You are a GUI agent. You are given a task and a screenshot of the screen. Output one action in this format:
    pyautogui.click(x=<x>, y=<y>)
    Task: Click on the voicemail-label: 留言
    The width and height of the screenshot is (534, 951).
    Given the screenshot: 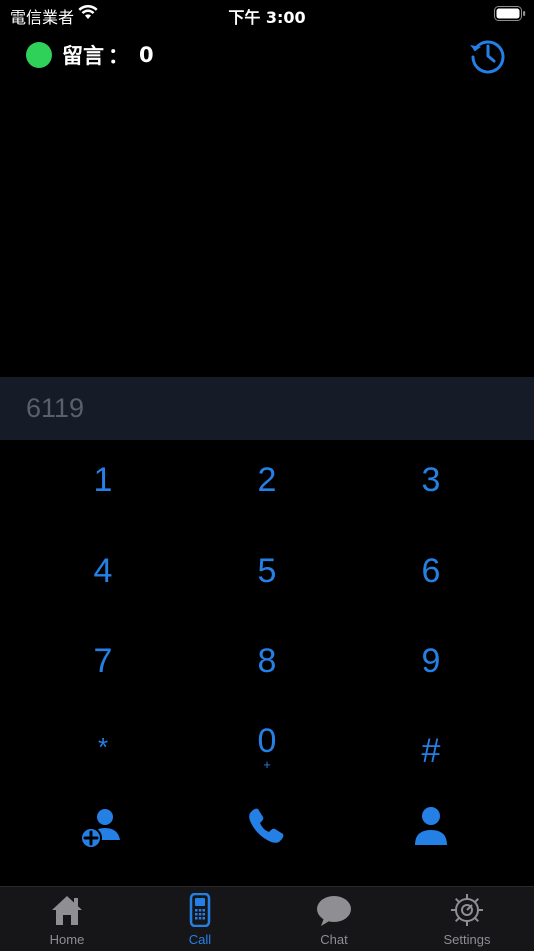 What is the action you would take?
    pyautogui.click(x=83, y=56)
    